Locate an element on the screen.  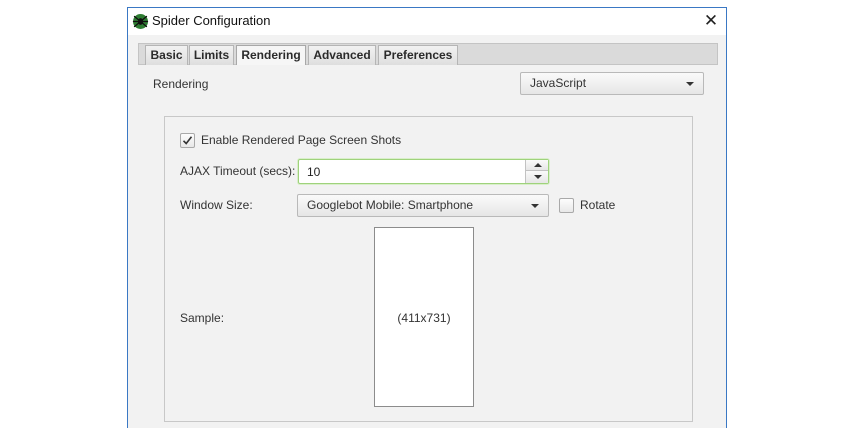
close-icon: ✕ is located at coordinates (711, 20).